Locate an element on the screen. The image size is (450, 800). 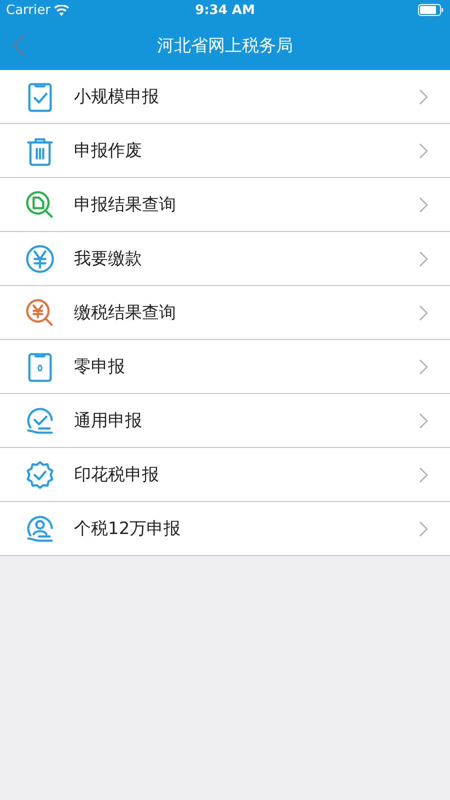
badge-check-icon is located at coordinates (40, 474).